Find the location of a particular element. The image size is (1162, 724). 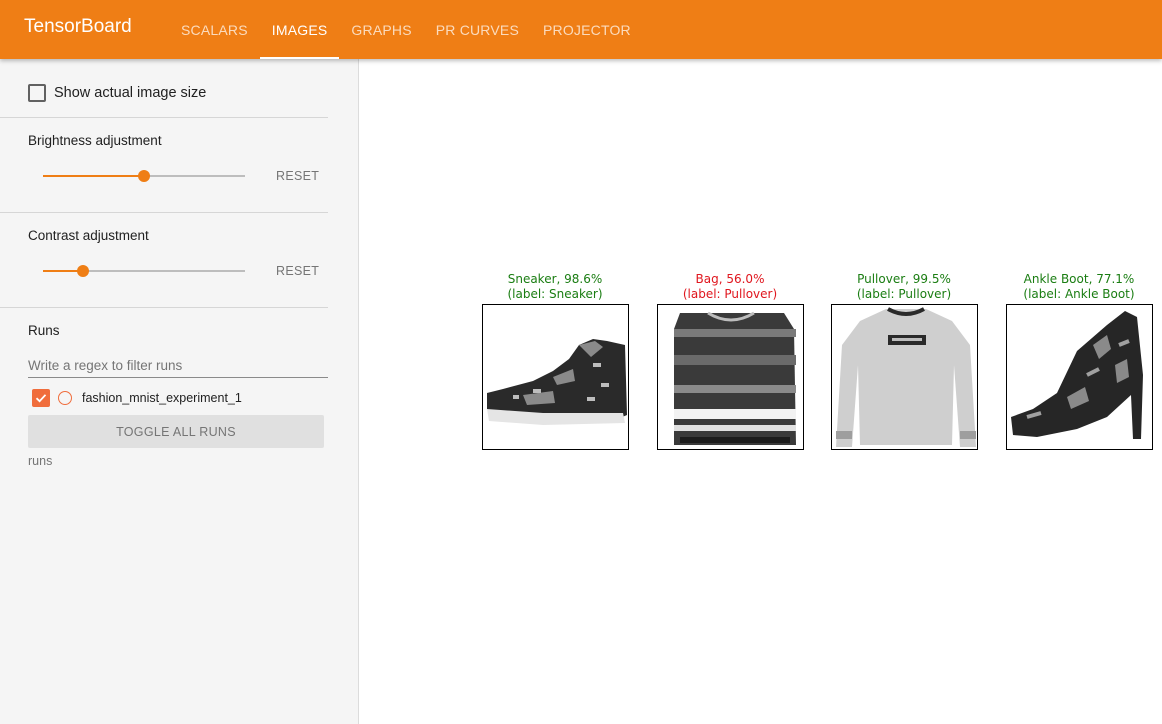

sneaker-image is located at coordinates (555, 377).